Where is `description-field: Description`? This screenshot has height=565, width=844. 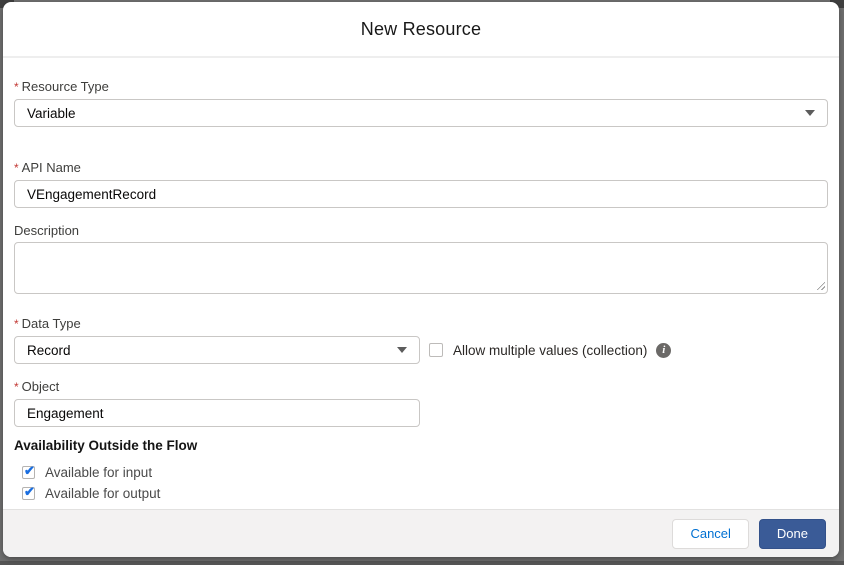
description-field: Description is located at coordinates (421, 258).